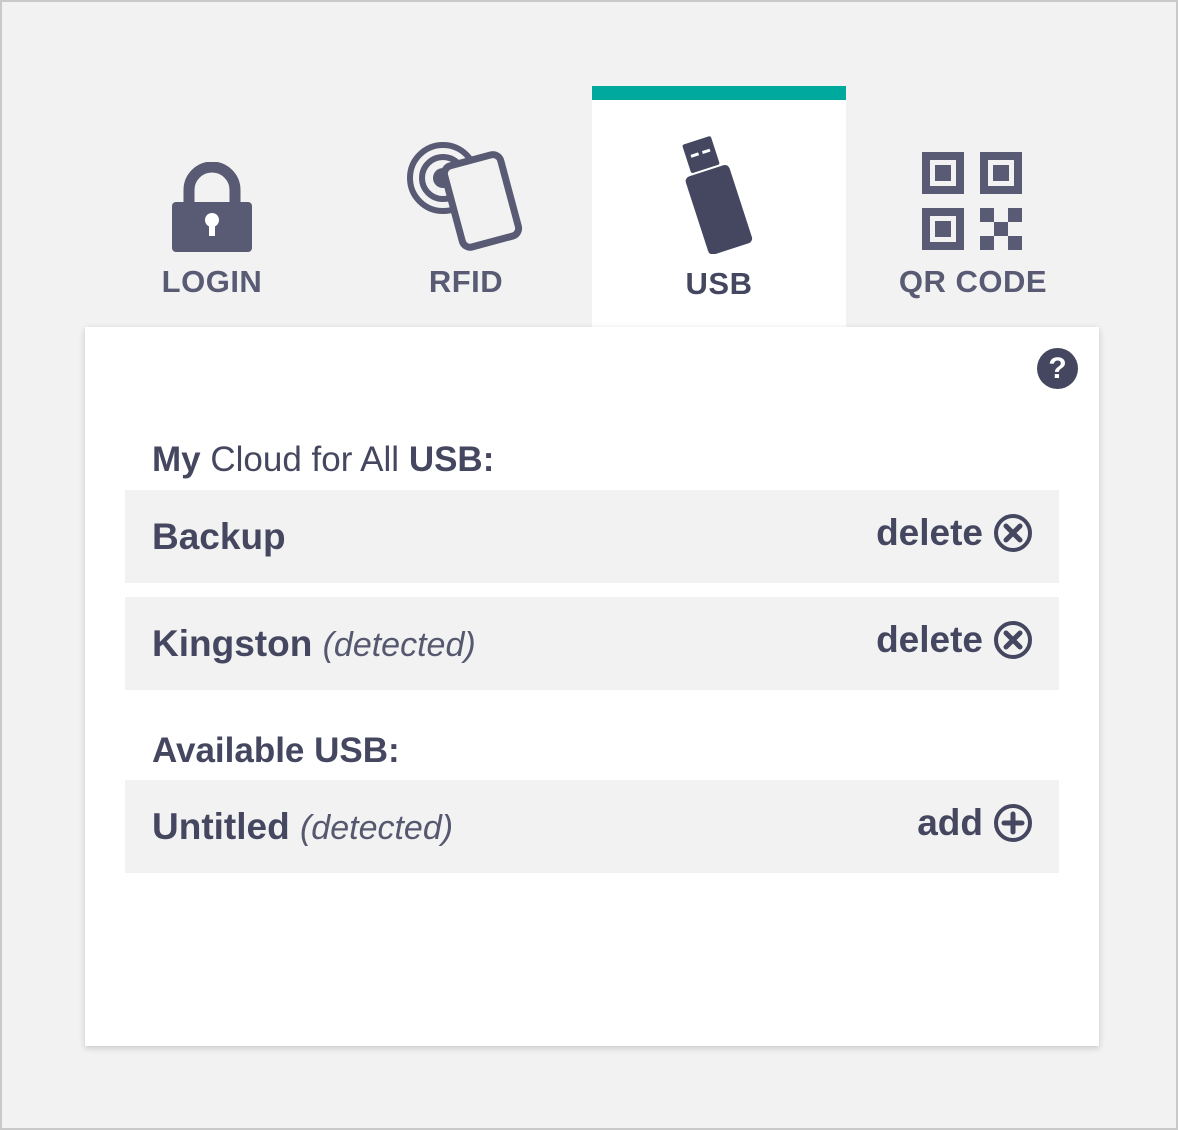 Image resolution: width=1178 pixels, height=1130 pixels. Describe the element at coordinates (176, 459) in the screenshot. I see `title-prefix: My` at that location.